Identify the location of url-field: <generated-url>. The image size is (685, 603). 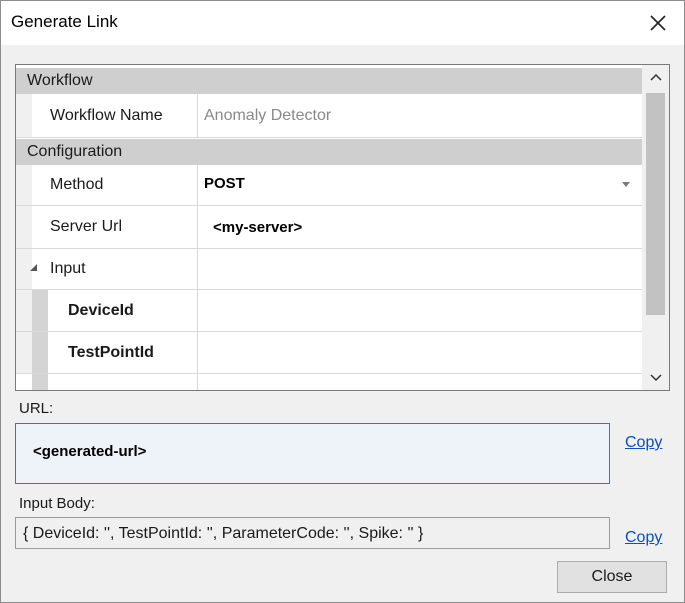
(312, 453).